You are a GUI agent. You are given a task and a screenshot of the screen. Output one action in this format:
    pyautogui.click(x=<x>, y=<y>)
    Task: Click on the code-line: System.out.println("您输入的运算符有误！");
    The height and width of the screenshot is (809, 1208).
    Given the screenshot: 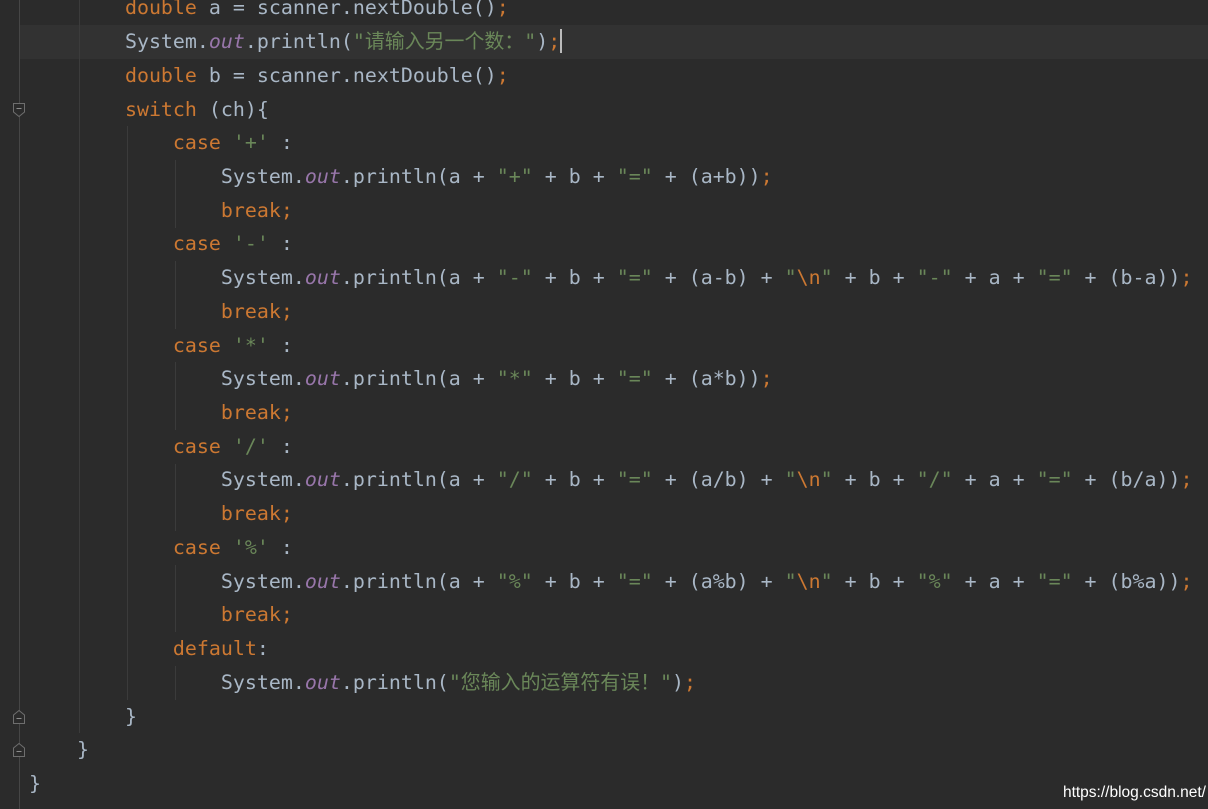 What is the action you would take?
    pyautogui.click(x=604, y=683)
    